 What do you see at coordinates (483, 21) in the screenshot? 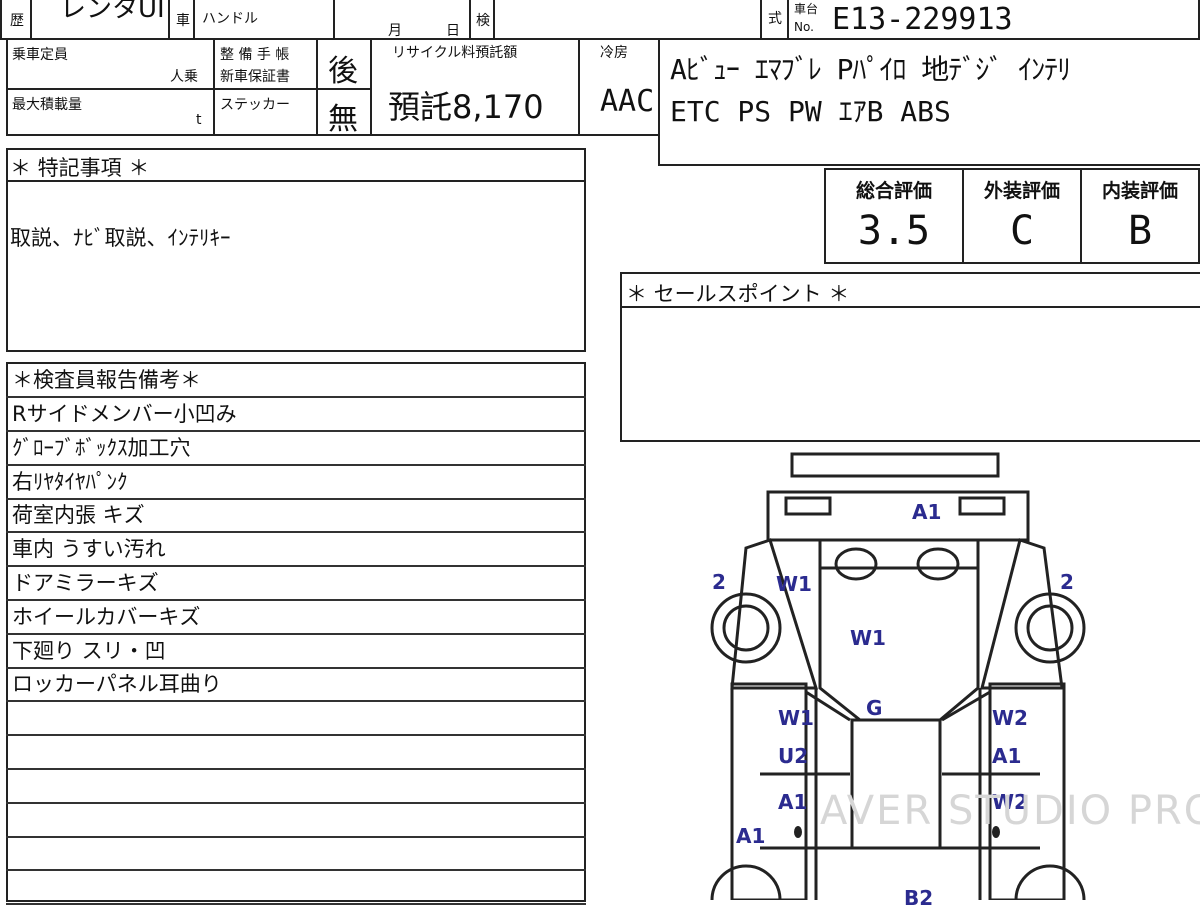
I see `inspection-label: 検` at bounding box center [483, 21].